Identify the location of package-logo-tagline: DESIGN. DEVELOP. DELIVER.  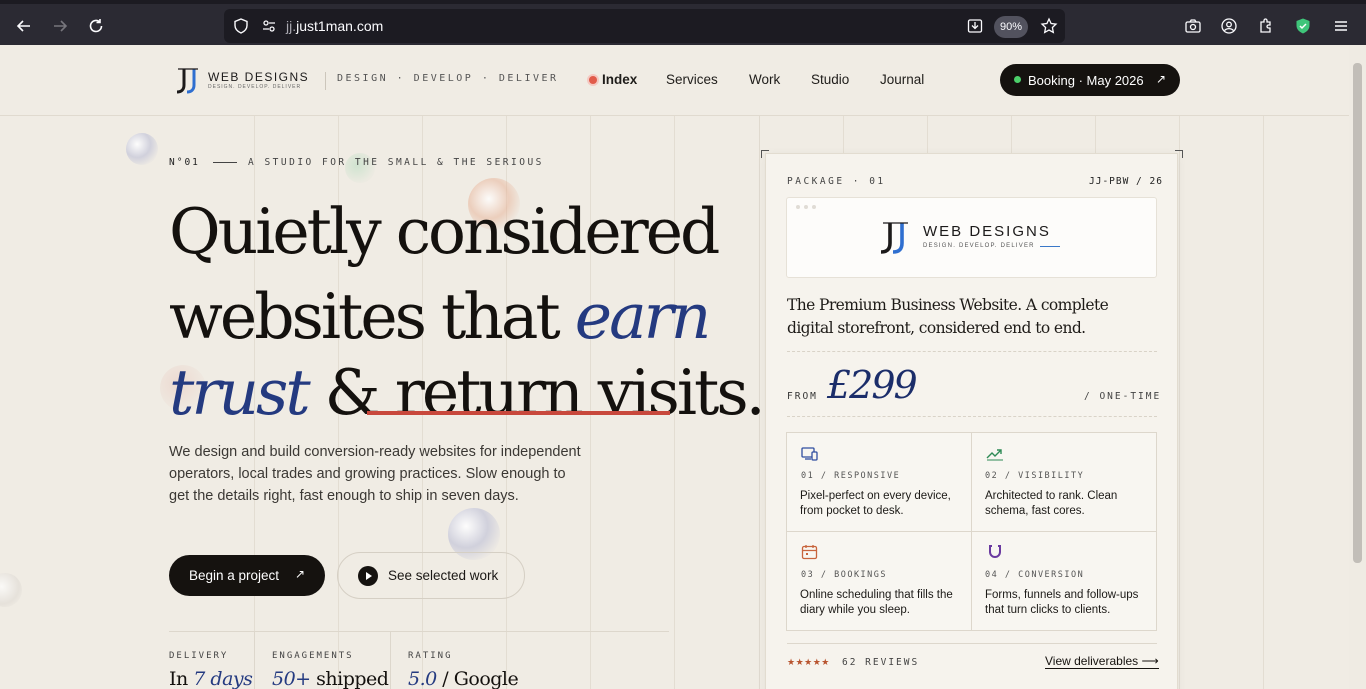
(979, 246).